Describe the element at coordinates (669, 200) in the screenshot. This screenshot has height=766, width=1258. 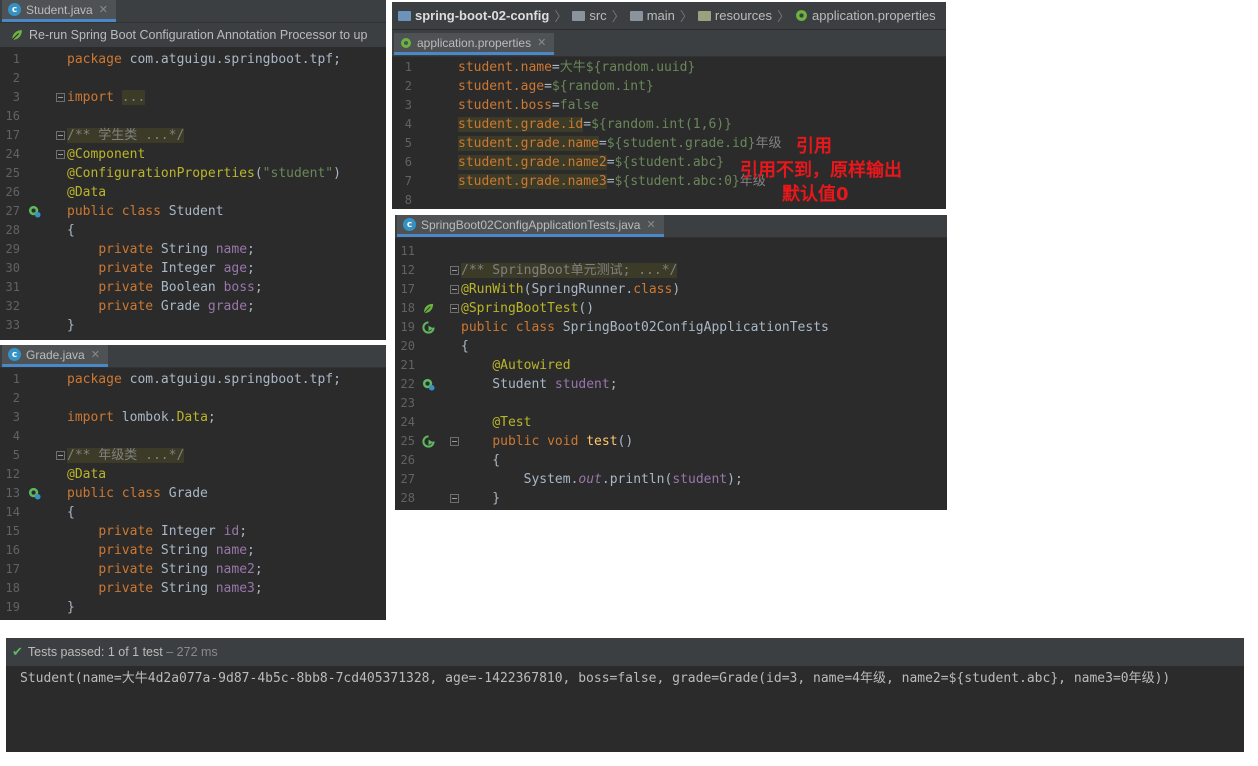
I see `code-line: 8` at that location.